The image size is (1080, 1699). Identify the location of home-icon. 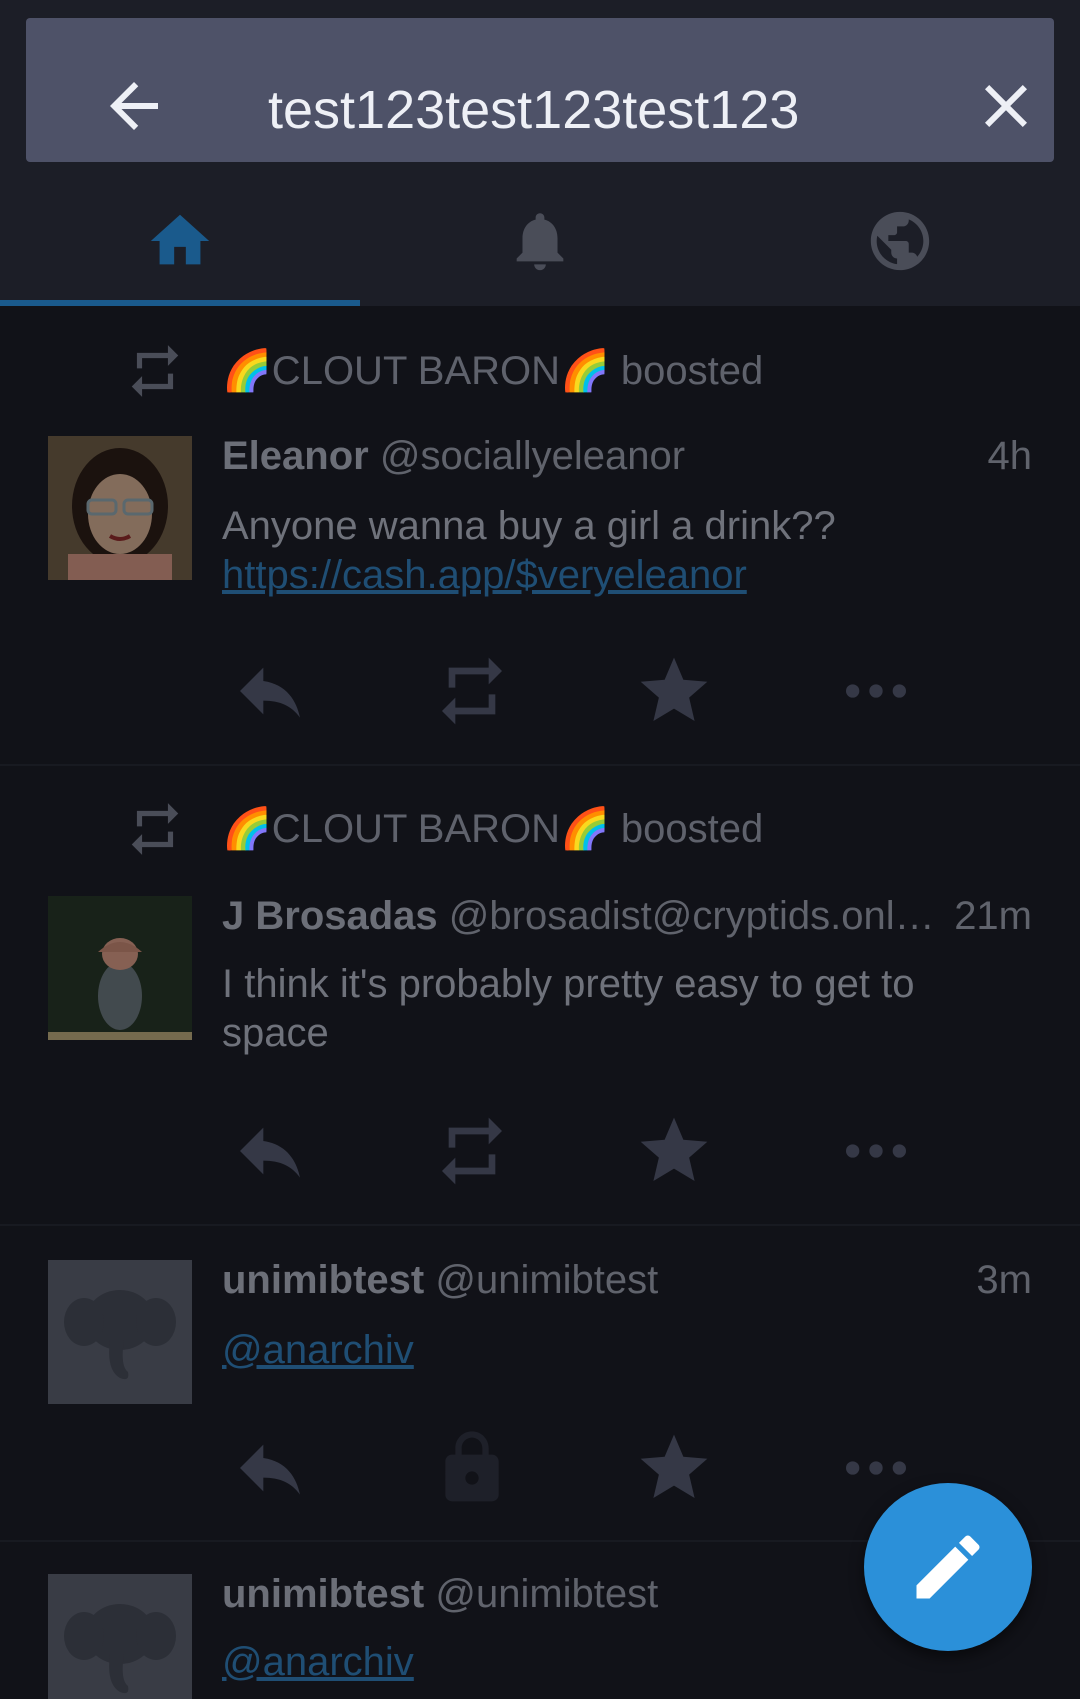
(180, 239).